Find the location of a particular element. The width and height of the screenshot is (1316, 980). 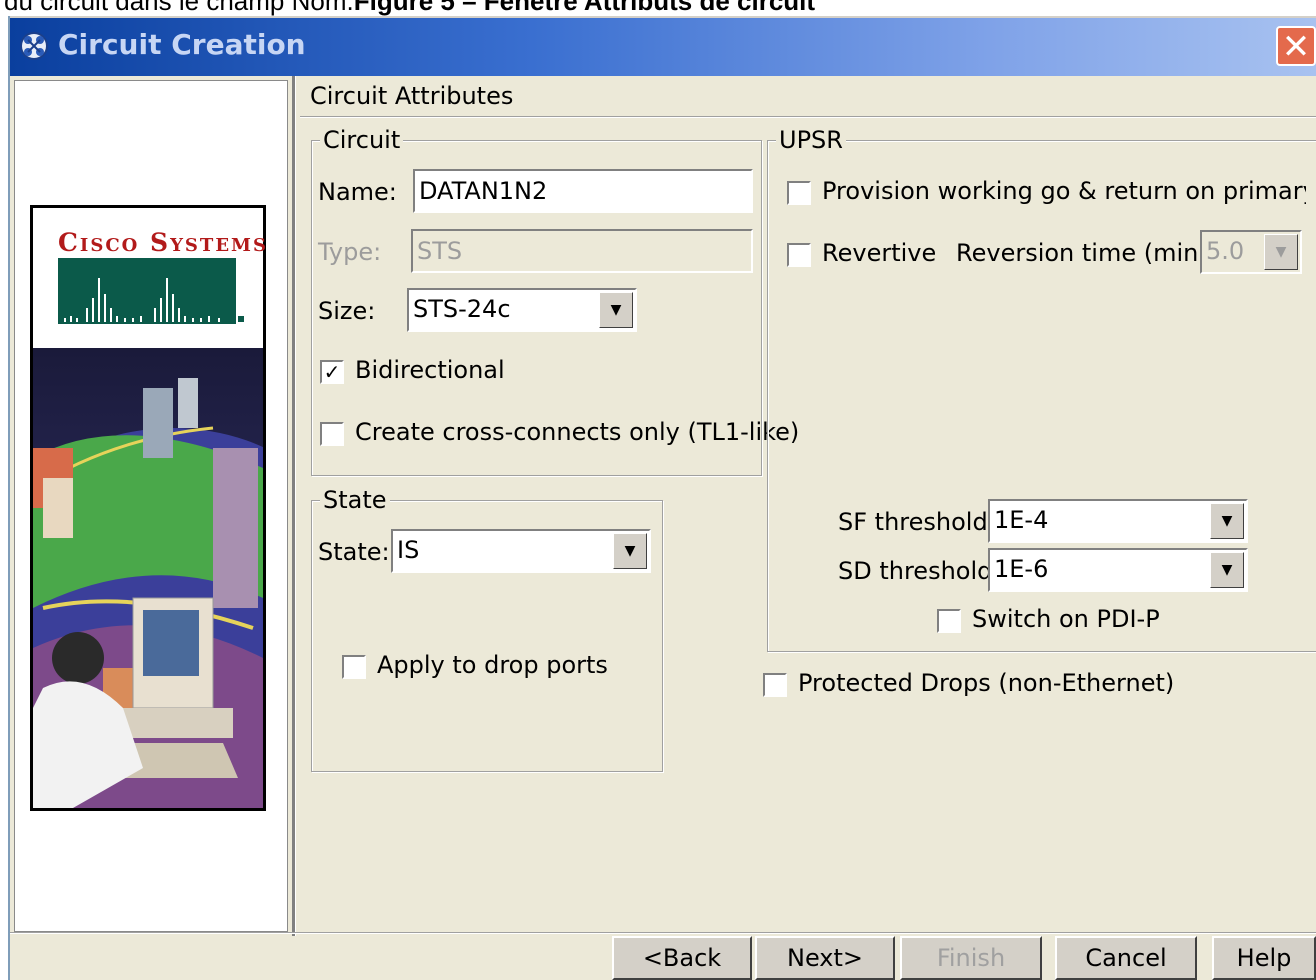

state-select: IS ▼ is located at coordinates (521, 551).